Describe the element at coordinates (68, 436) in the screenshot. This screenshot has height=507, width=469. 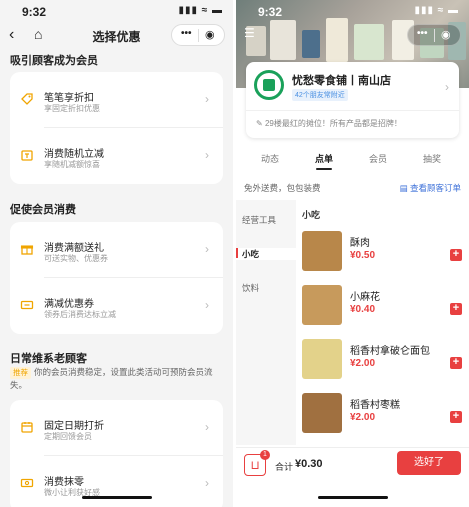
I see `option-subtitle: 定期回馈会员` at that location.